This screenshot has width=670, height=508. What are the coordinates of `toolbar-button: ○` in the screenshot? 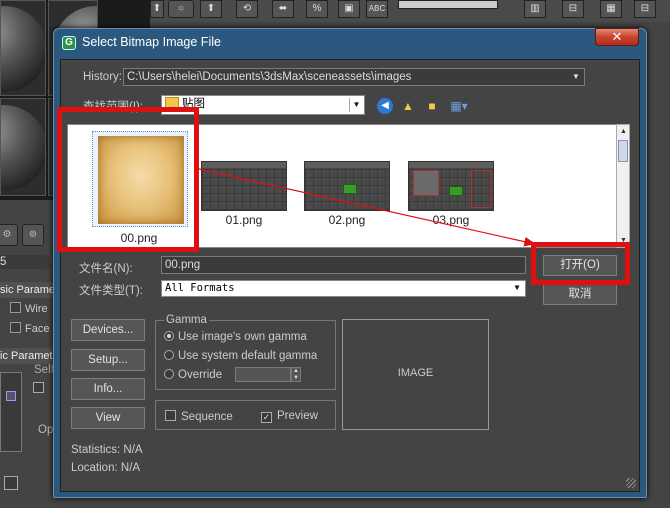 It's located at (181, 9).